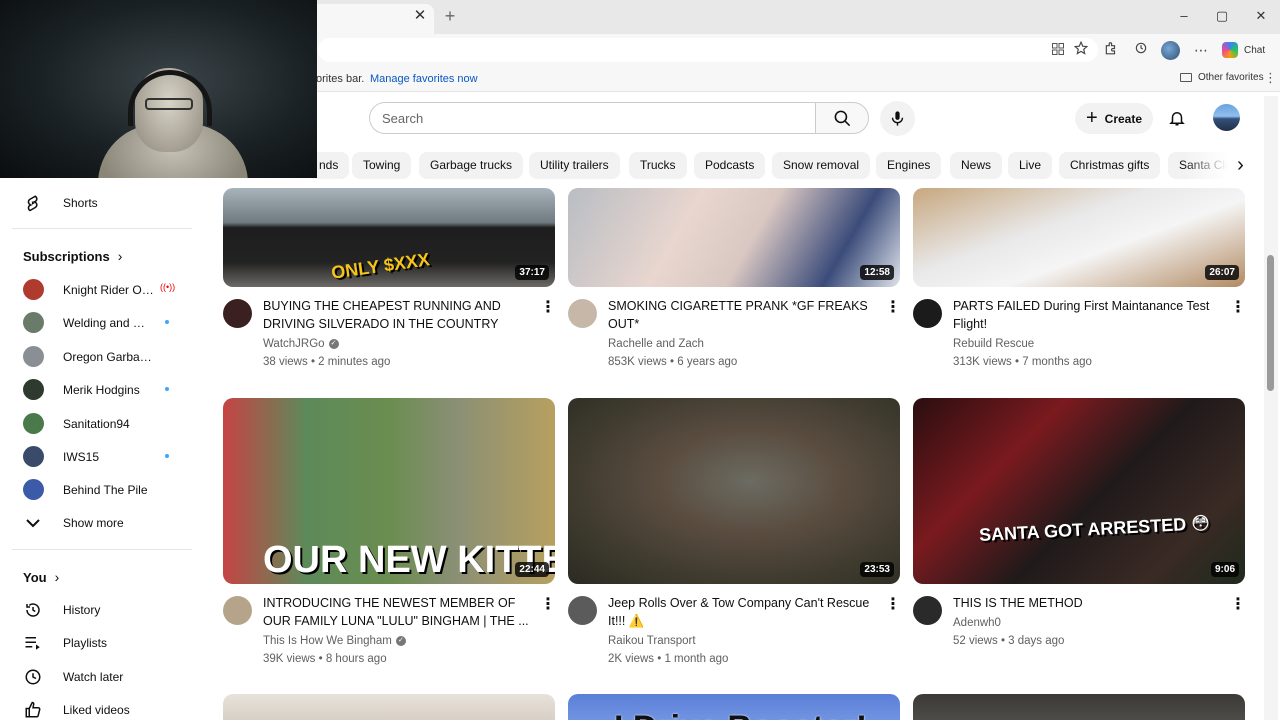  What do you see at coordinates (102, 676) in the screenshot?
I see `sidebar-item-watch-later: Watch later` at bounding box center [102, 676].